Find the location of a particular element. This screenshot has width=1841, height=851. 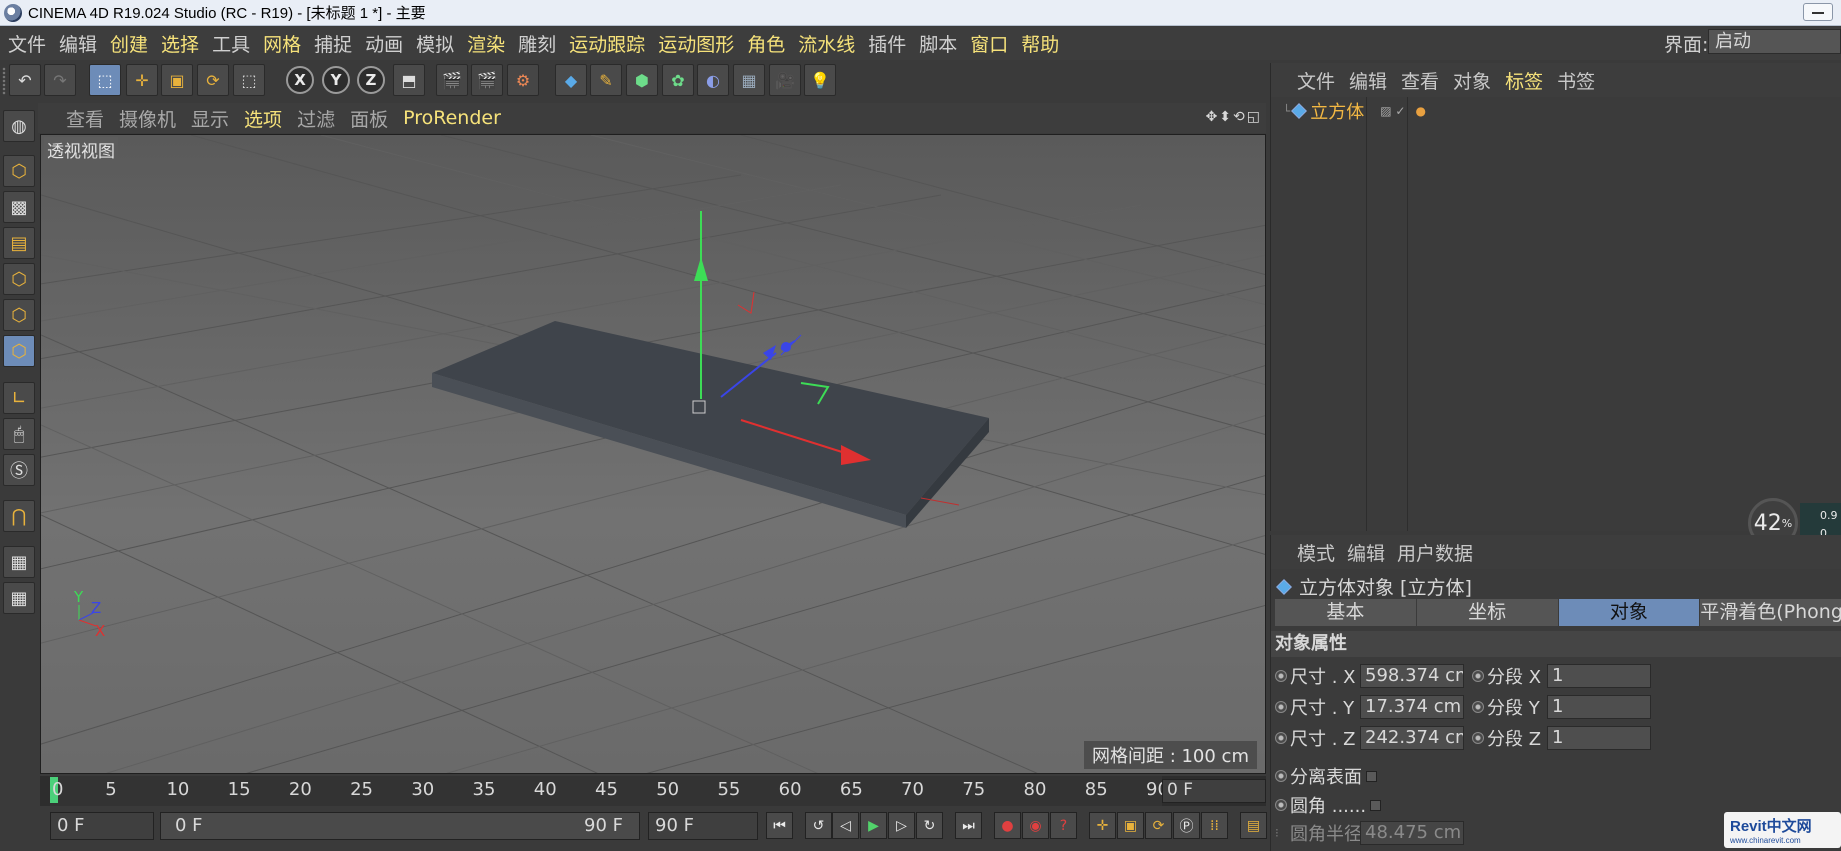

recent-tools-icon: ⬚ is located at coordinates (249, 80).